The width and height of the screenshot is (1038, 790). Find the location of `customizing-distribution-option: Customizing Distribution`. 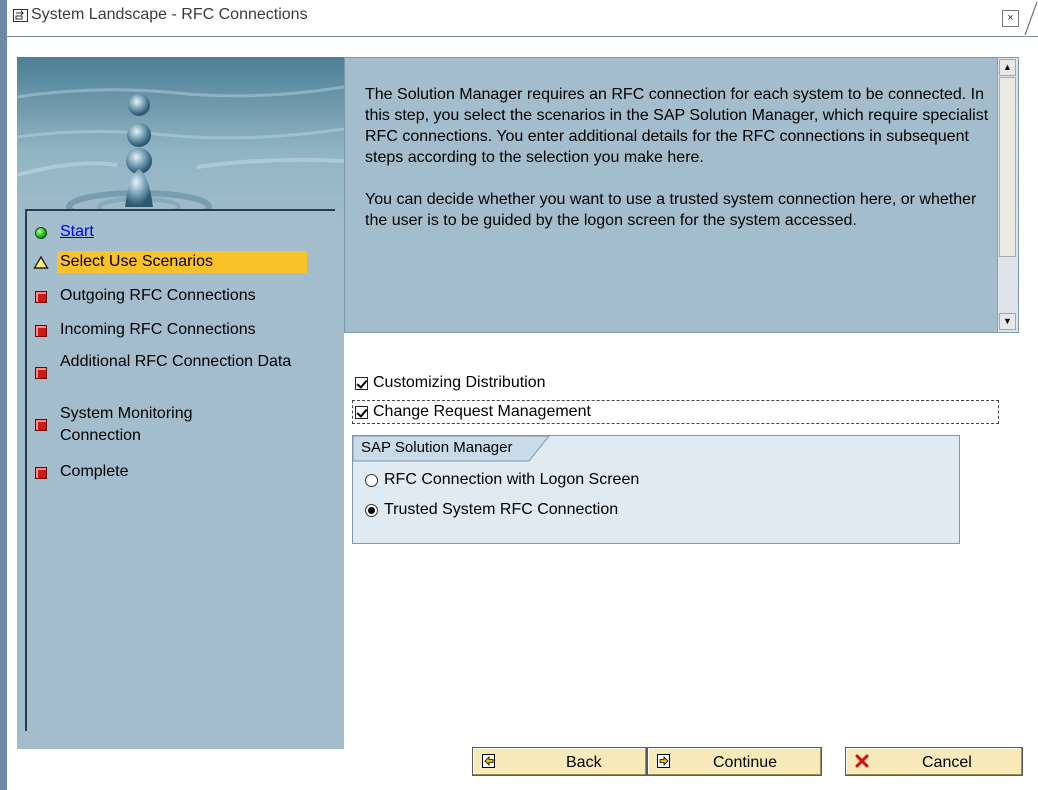

customizing-distribution-option: Customizing Distribution is located at coordinates (450, 383).